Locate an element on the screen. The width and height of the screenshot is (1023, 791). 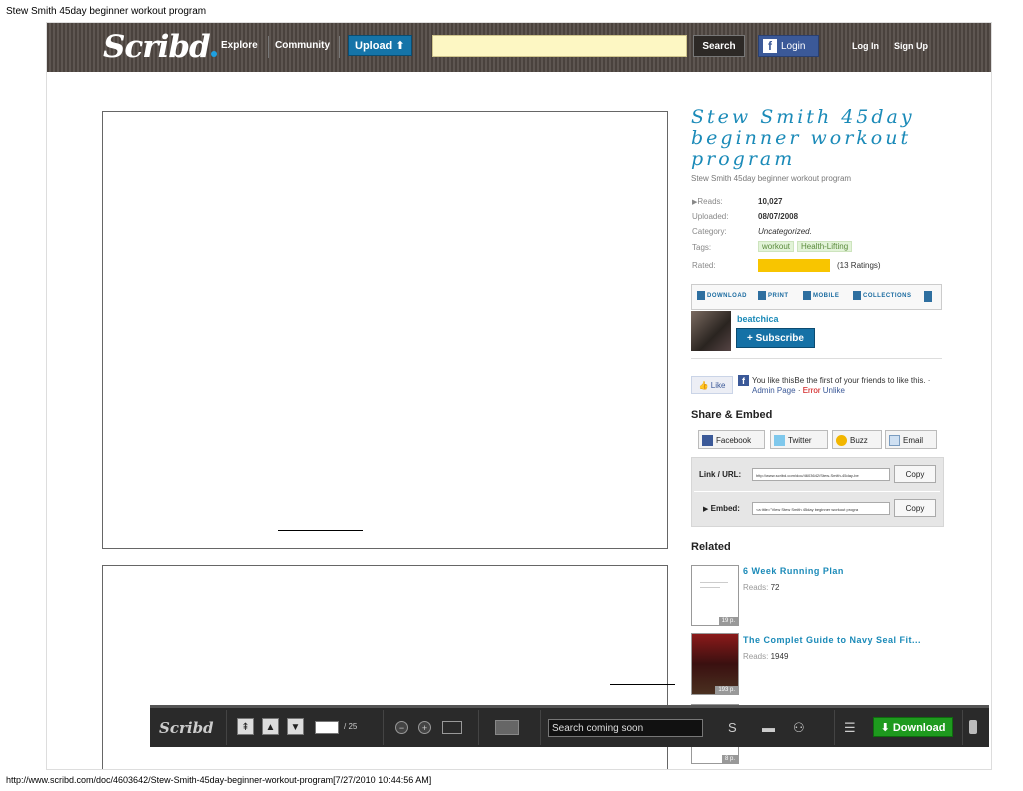
related-thumbnail: 193 p. is located at coordinates (715, 664).